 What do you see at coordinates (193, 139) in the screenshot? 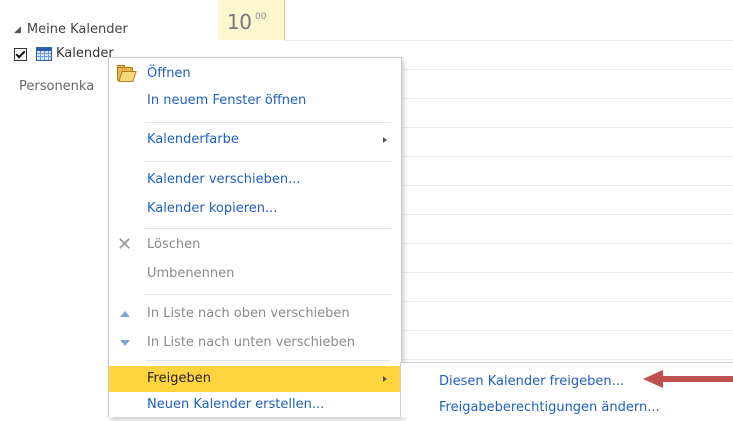
I see `menu-item-label: Kalenderfarbe` at bounding box center [193, 139].